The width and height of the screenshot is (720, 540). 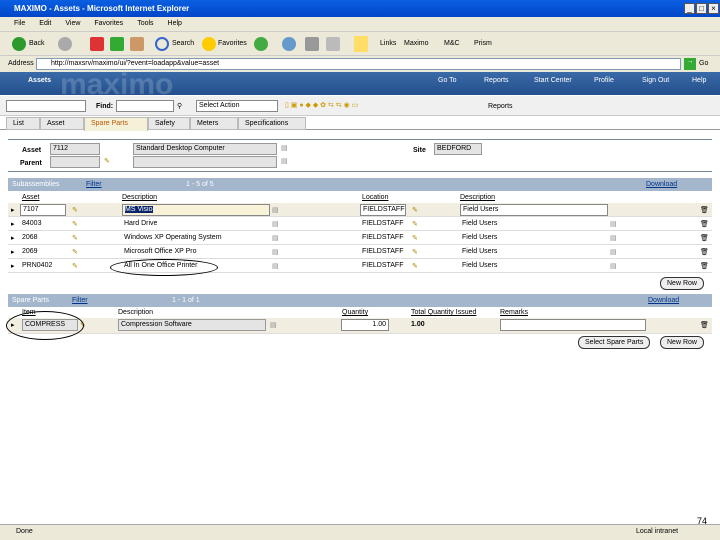 What do you see at coordinates (289, 44) in the screenshot?
I see `mail-icon` at bounding box center [289, 44].